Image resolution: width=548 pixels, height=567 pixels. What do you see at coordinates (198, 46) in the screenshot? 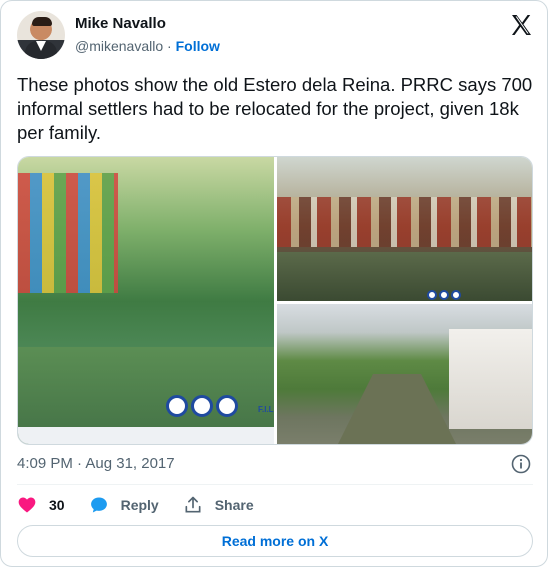
I see `follow-button: Follow` at bounding box center [198, 46].